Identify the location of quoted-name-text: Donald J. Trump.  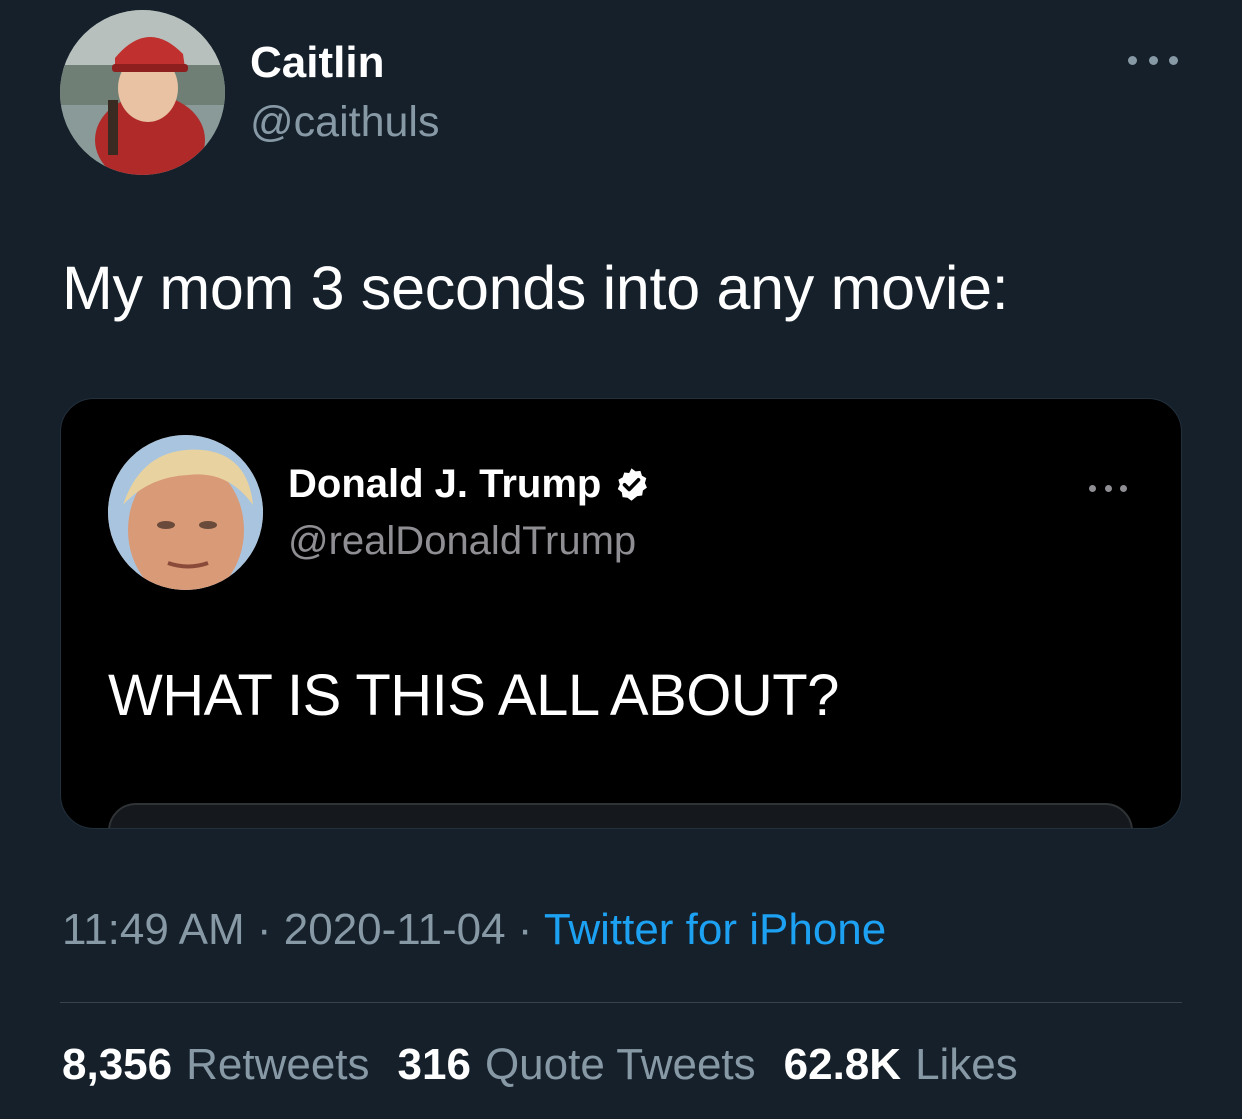
(445, 484).